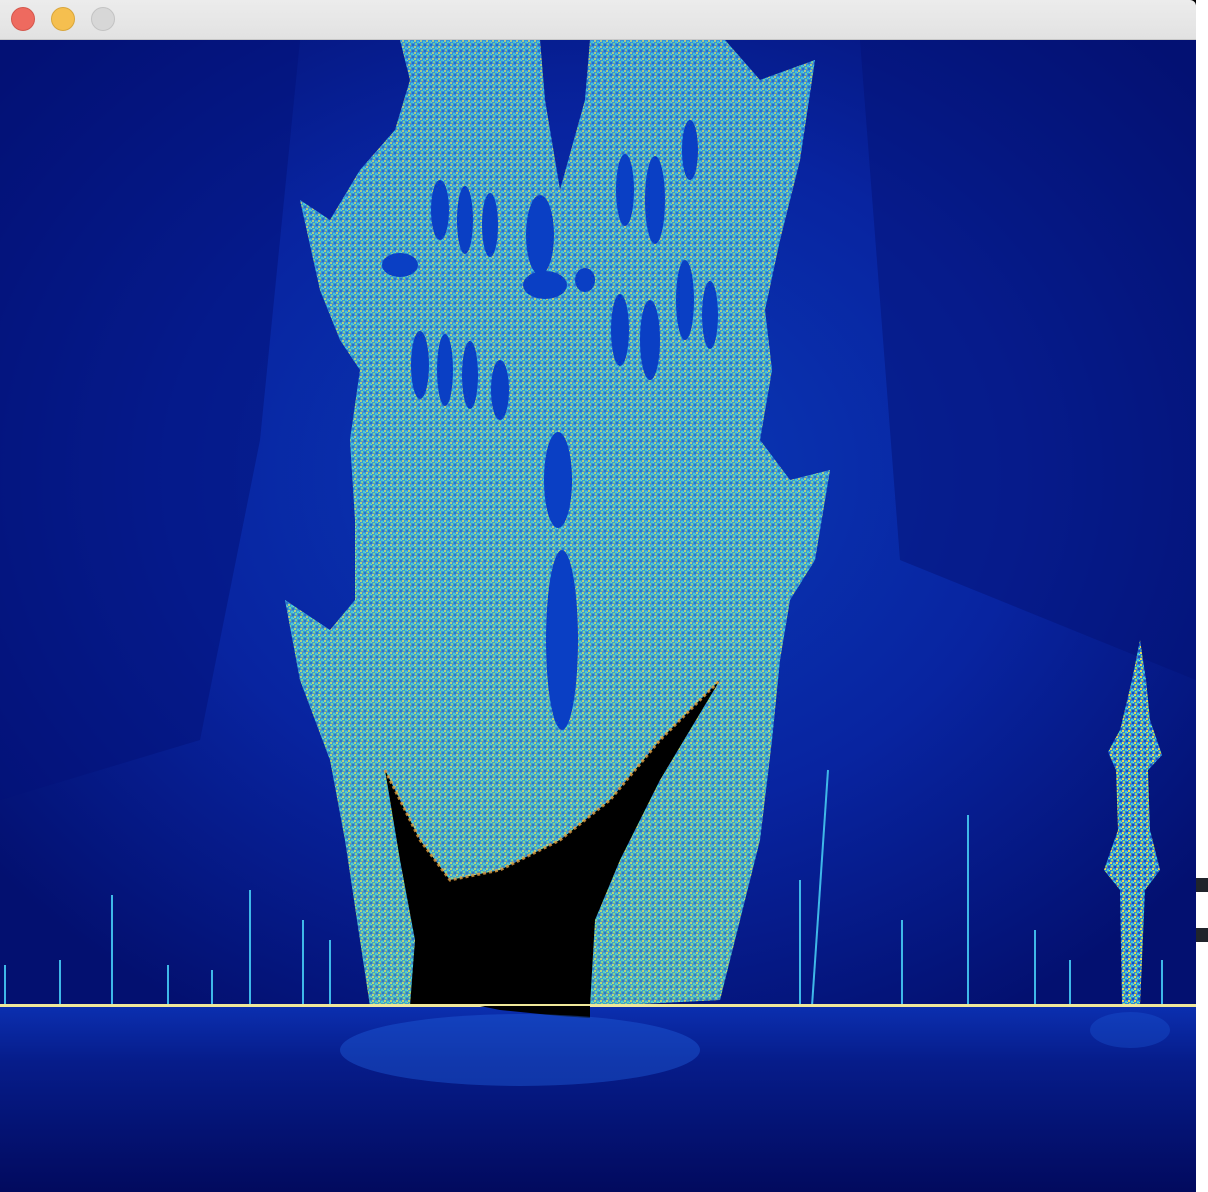 This screenshot has height=1192, width=1208. Describe the element at coordinates (598, 20) in the screenshot. I see `title-bar` at that location.